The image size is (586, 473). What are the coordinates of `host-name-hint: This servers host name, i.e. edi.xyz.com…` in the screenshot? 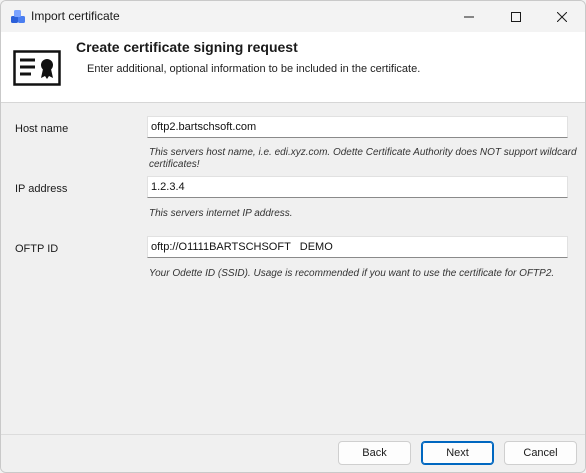 It's located at (363, 158).